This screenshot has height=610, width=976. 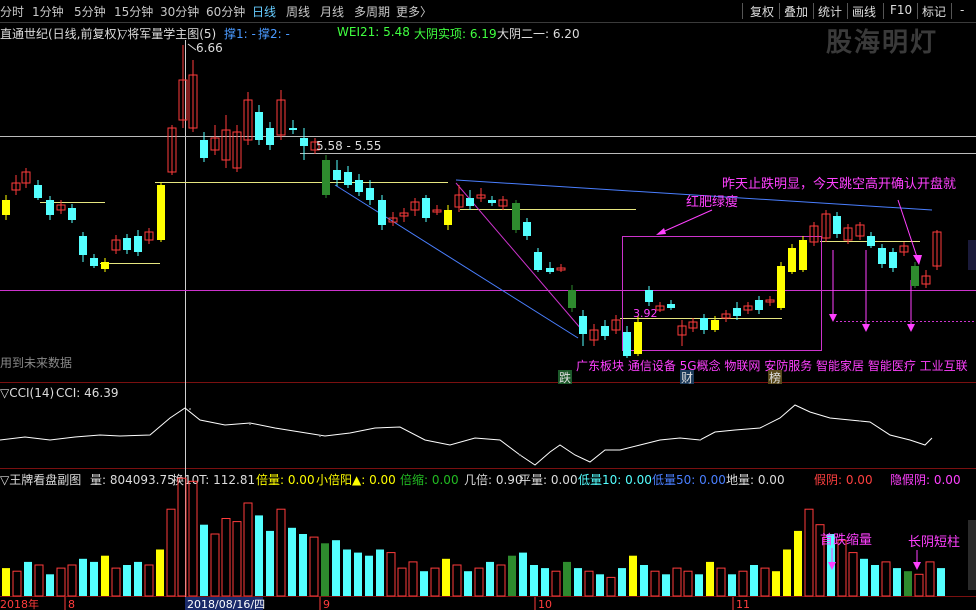 What do you see at coordinates (226, 604) in the screenshot?
I see `date-label-cursor: 2018/08/16/四` at bounding box center [226, 604].